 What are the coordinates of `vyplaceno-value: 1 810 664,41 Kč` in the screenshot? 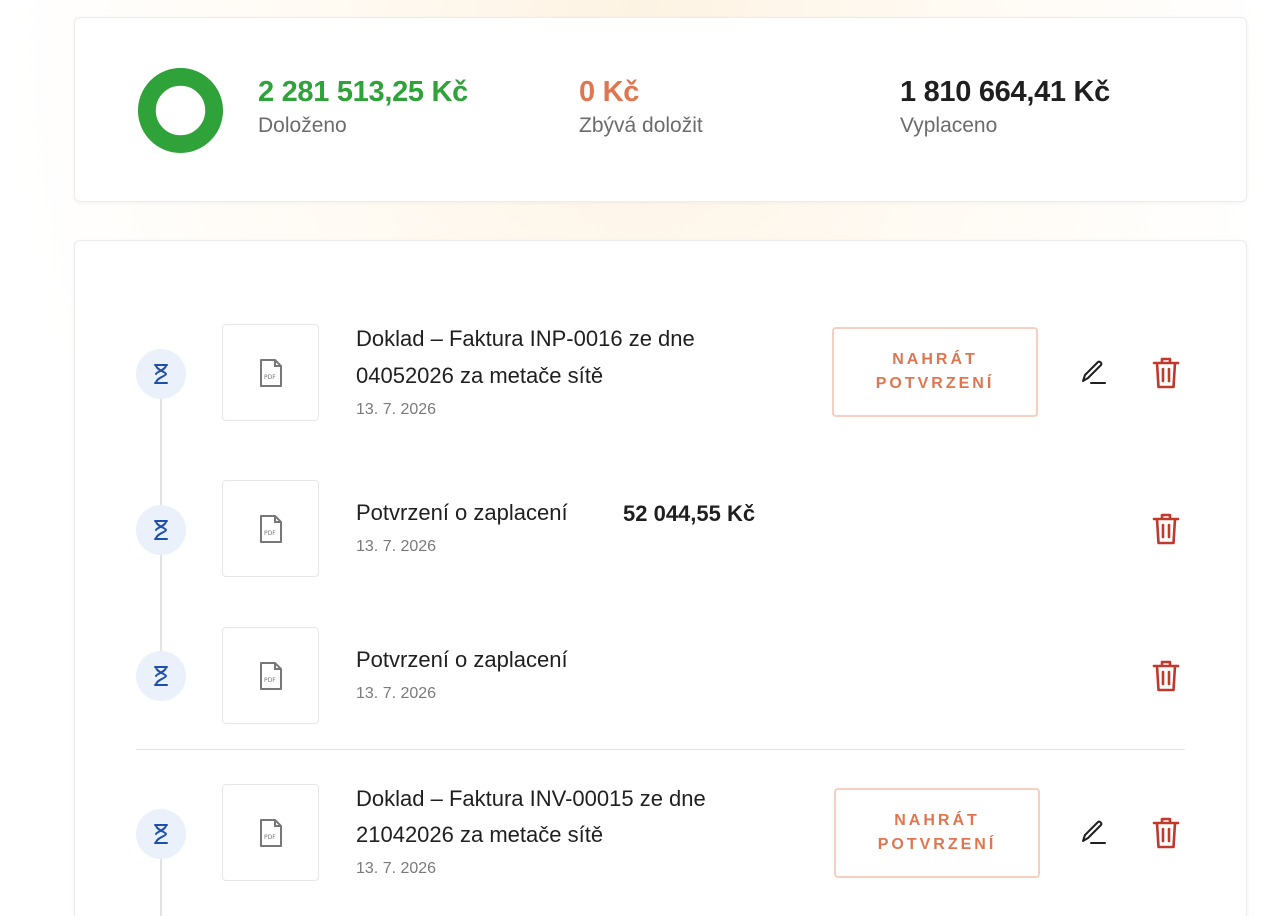 It's located at (1005, 92).